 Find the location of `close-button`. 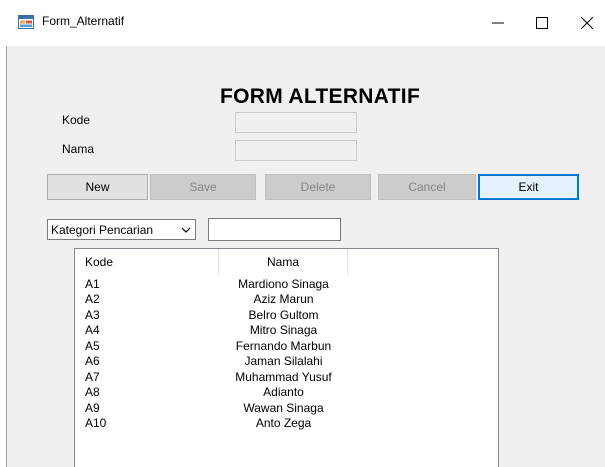

close-button is located at coordinates (586, 23).